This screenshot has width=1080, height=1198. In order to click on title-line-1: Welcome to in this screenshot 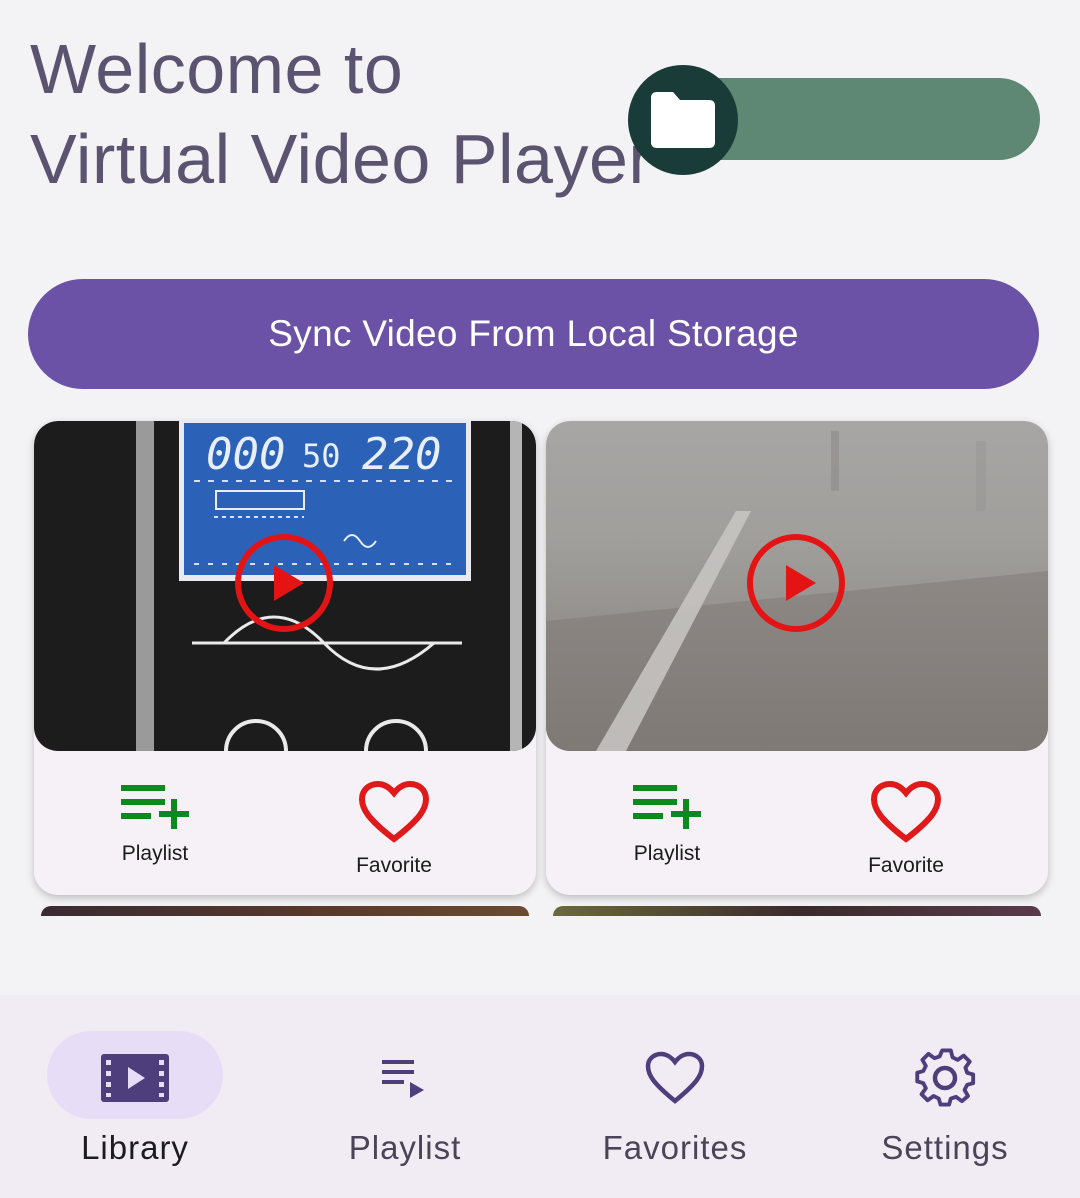, I will do `click(217, 69)`.